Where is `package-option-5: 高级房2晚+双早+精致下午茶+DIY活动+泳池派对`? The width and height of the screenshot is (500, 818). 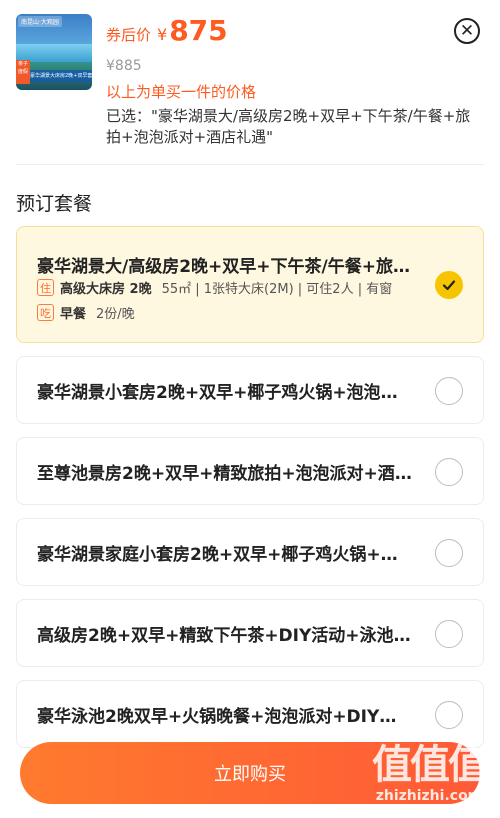 package-option-5: 高级房2晚+双早+精致下午茶+DIY活动+泳池派对 is located at coordinates (250, 633).